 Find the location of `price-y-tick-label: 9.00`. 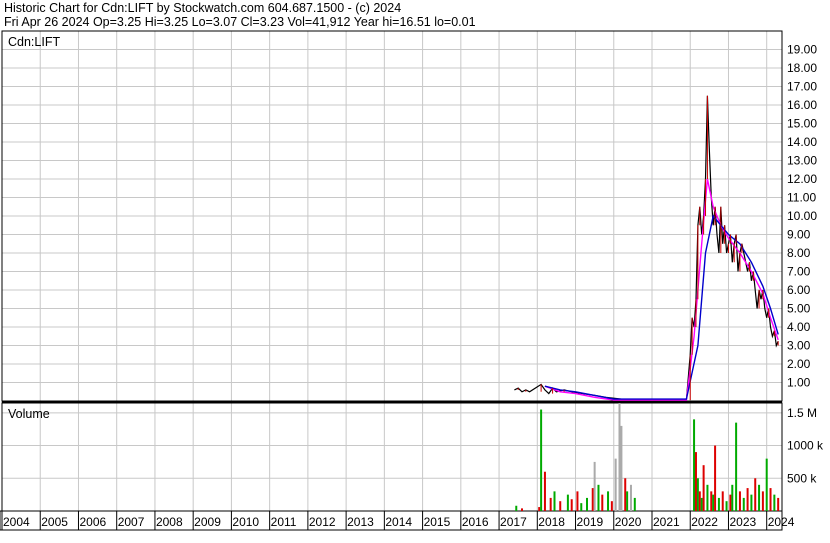

price-y-tick-label: 9.00 is located at coordinates (799, 235).